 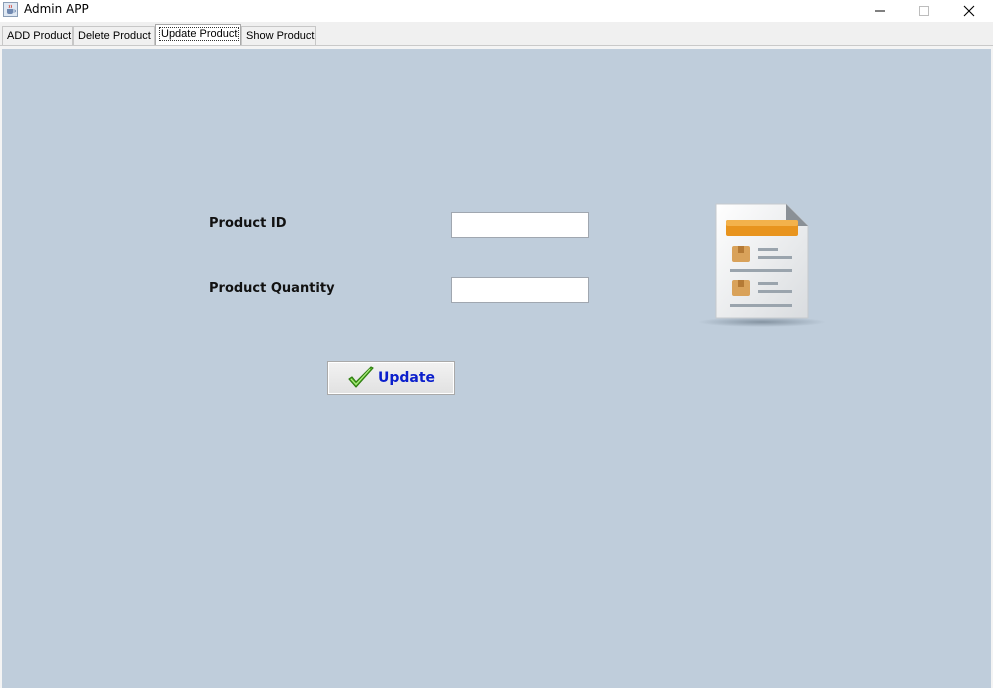 I want to click on close-button, so click(x=969, y=11).